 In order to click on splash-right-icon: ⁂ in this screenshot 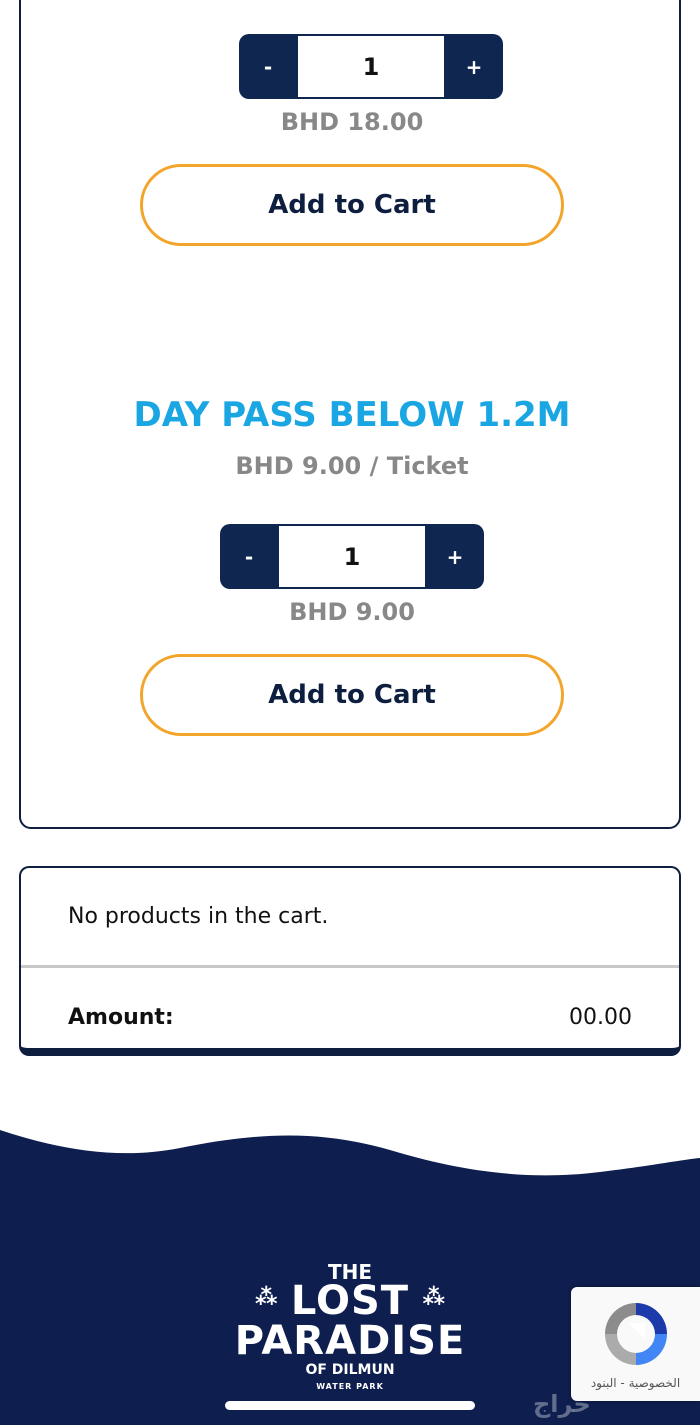, I will do `click(433, 1297)`.